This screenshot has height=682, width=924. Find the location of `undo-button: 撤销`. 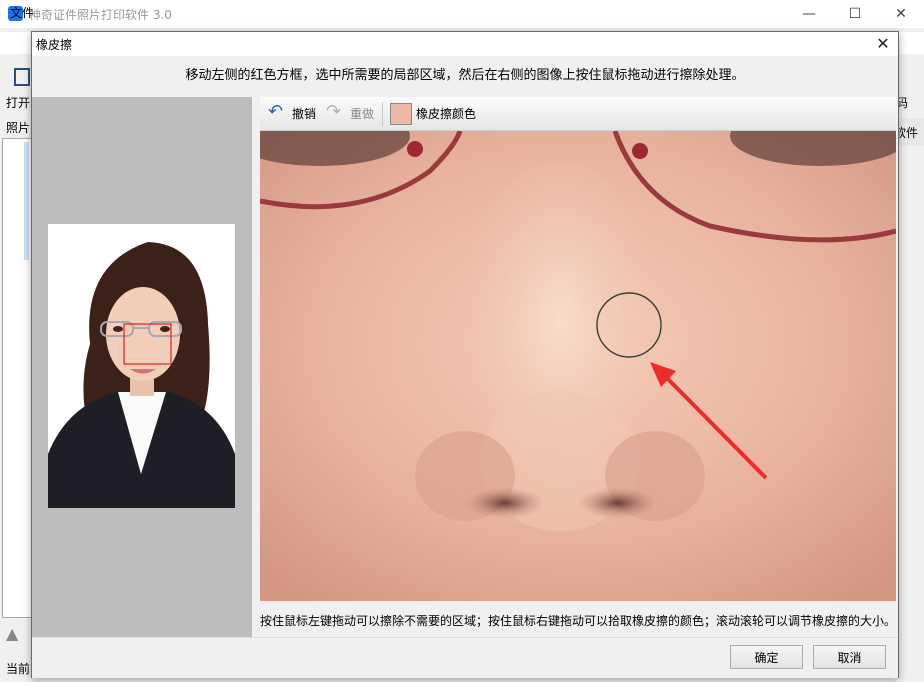

undo-button: 撤销 is located at coordinates (304, 113).